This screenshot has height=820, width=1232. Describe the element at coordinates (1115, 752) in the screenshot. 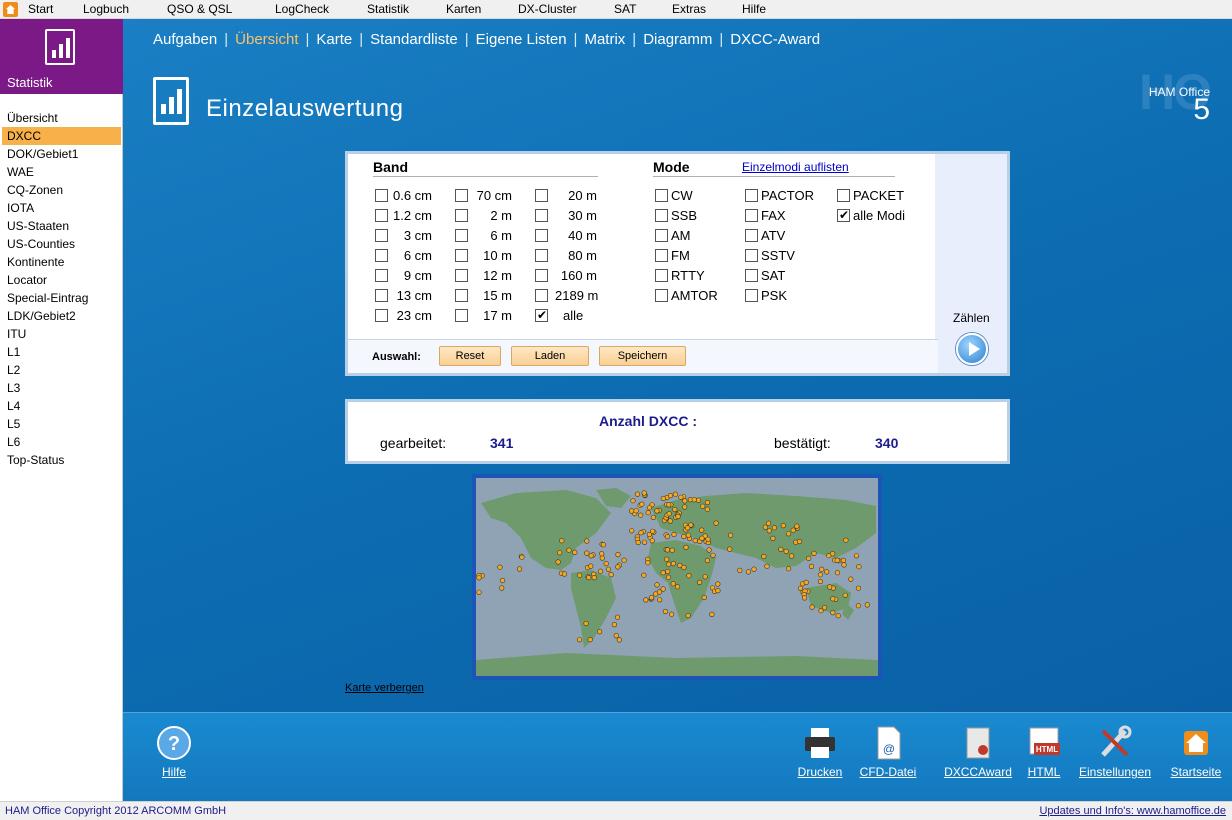

I see `settings-button: Einstellungen` at that location.